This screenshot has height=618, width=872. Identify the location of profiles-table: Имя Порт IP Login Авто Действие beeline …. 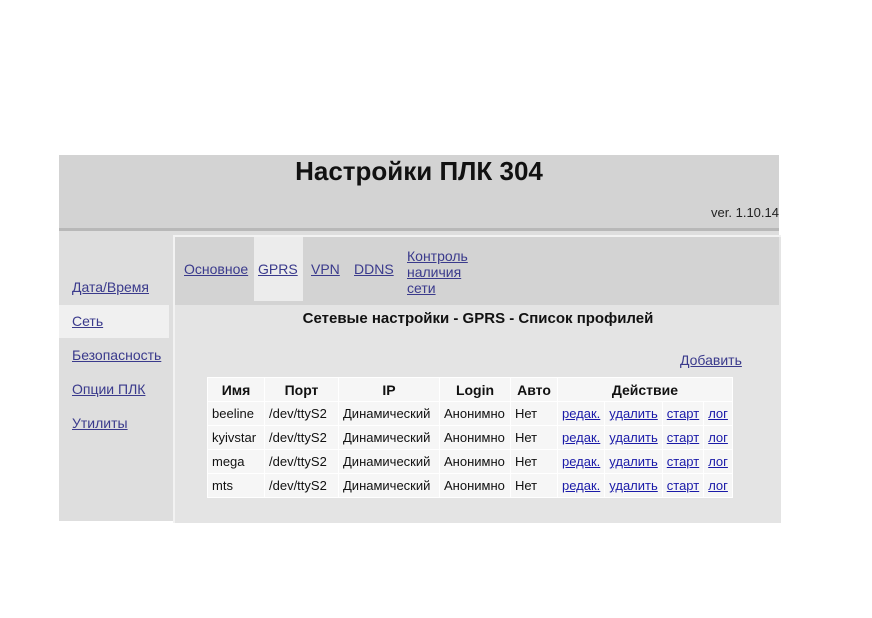
(470, 437).